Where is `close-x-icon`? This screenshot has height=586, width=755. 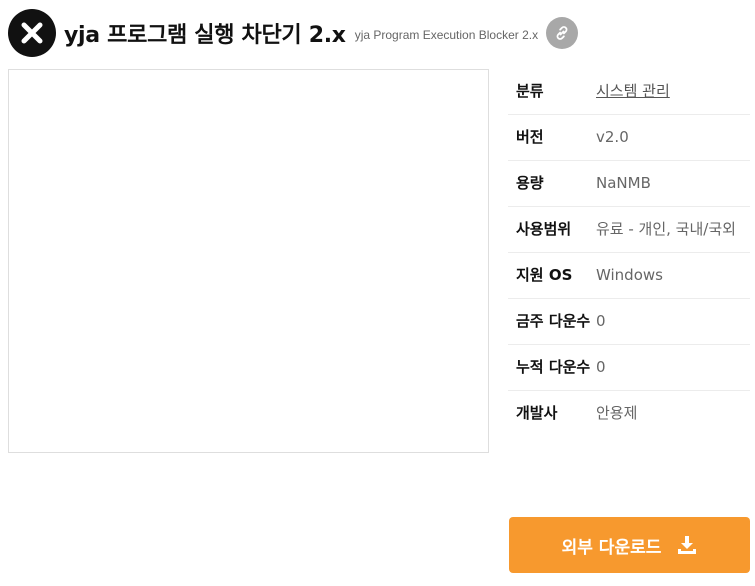
close-x-icon is located at coordinates (32, 33).